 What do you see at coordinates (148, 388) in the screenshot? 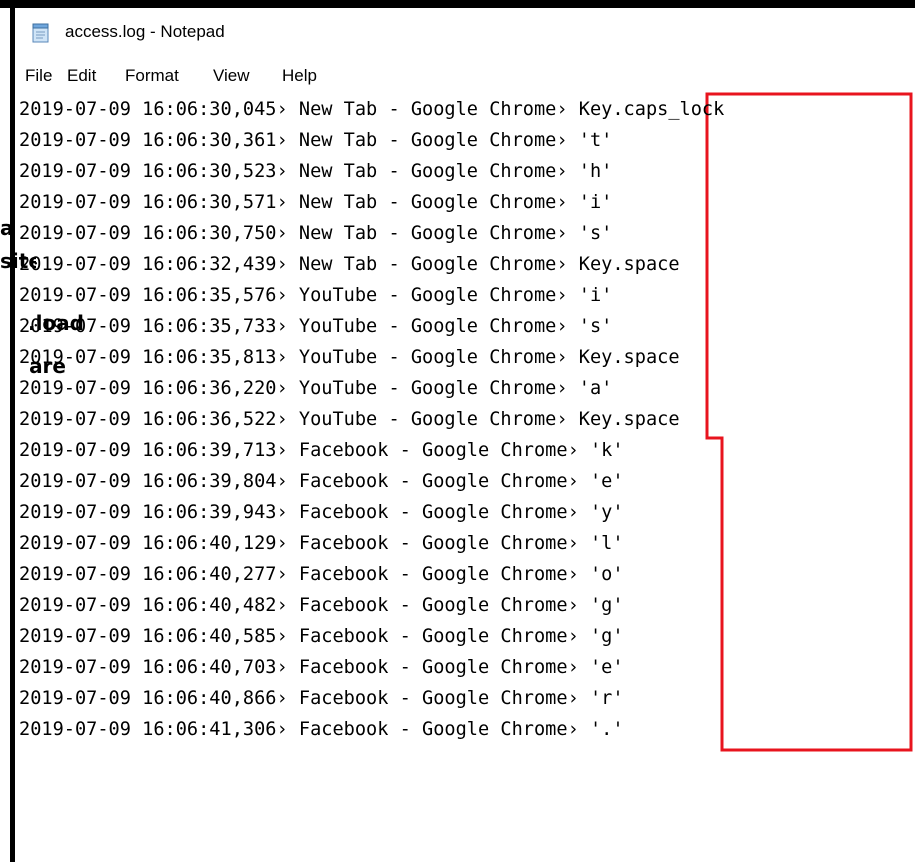
I see `log-timestamp: 2019-07-09 16:06:36,220` at bounding box center [148, 388].